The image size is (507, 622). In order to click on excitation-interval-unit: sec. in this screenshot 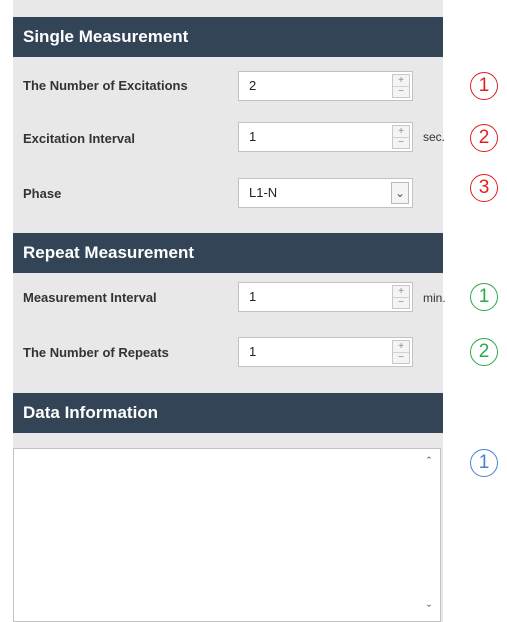, I will do `click(434, 137)`.